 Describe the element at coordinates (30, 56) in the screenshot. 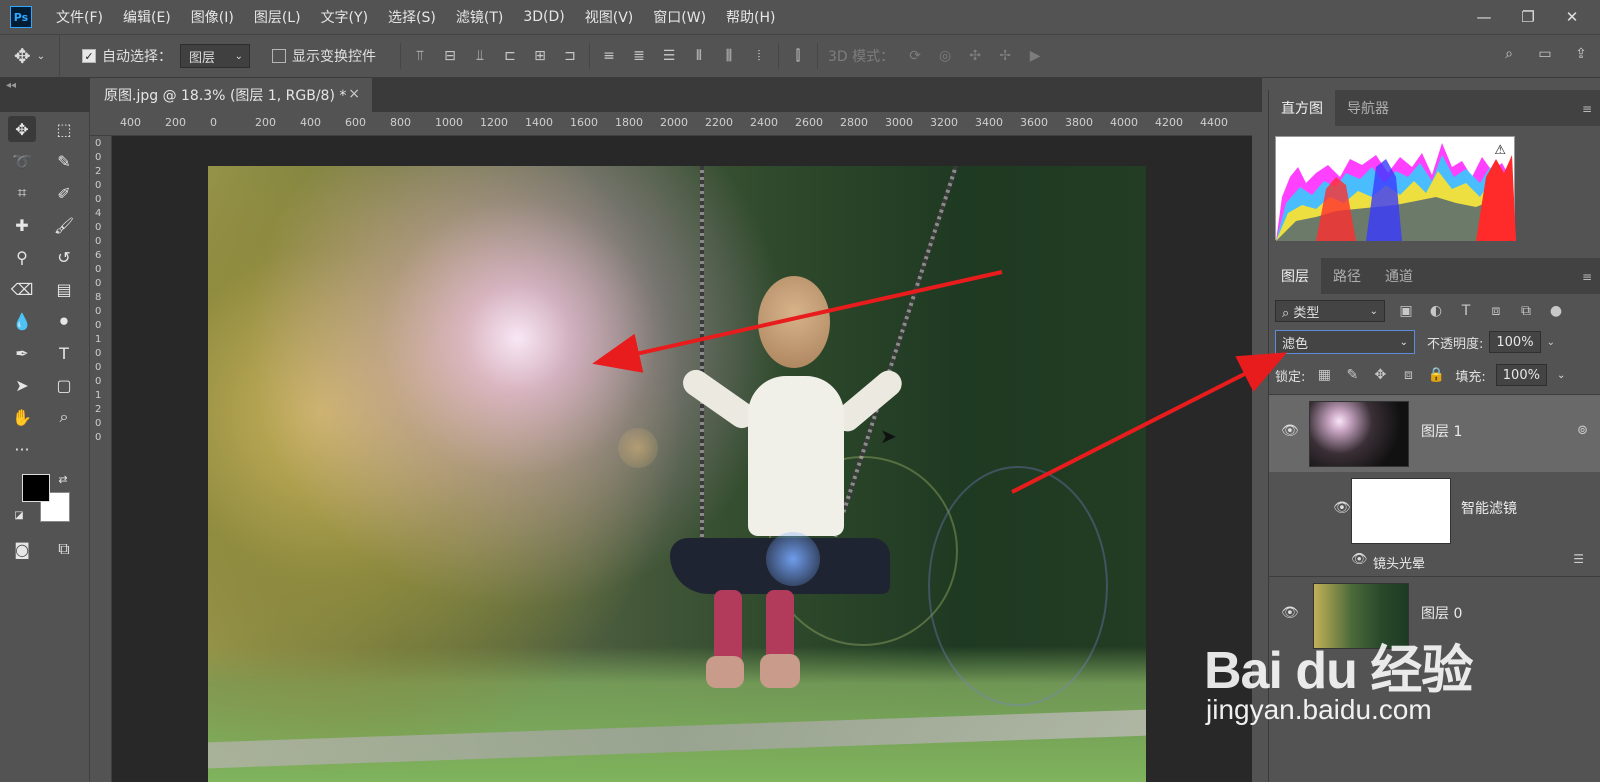

I see `move-tool-preset-icon: ✥ ⌄` at that location.